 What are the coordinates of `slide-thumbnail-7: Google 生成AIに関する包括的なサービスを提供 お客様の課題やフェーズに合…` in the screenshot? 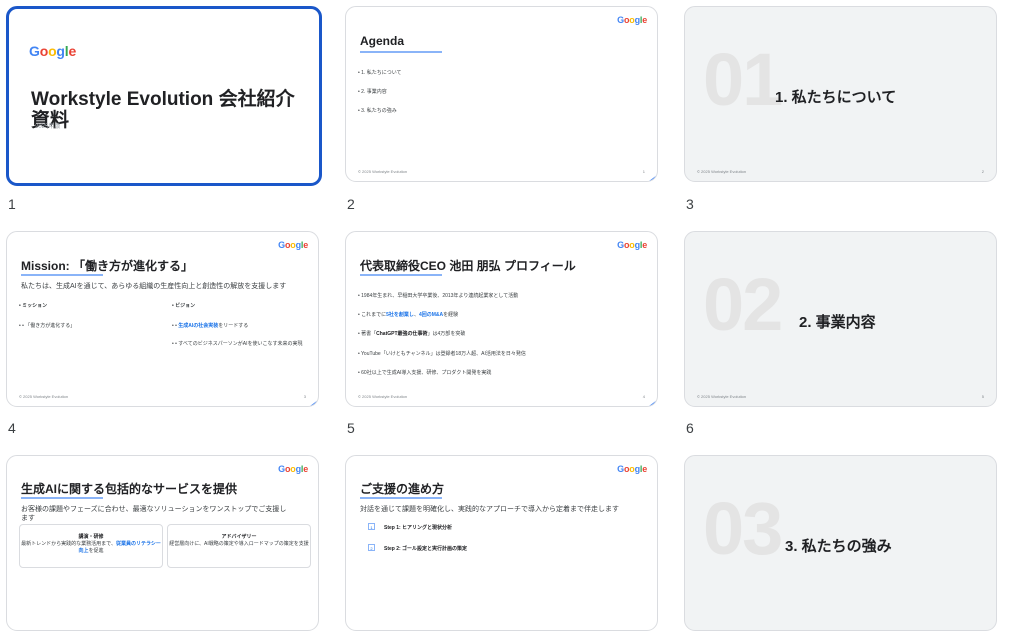 It's located at (162, 543).